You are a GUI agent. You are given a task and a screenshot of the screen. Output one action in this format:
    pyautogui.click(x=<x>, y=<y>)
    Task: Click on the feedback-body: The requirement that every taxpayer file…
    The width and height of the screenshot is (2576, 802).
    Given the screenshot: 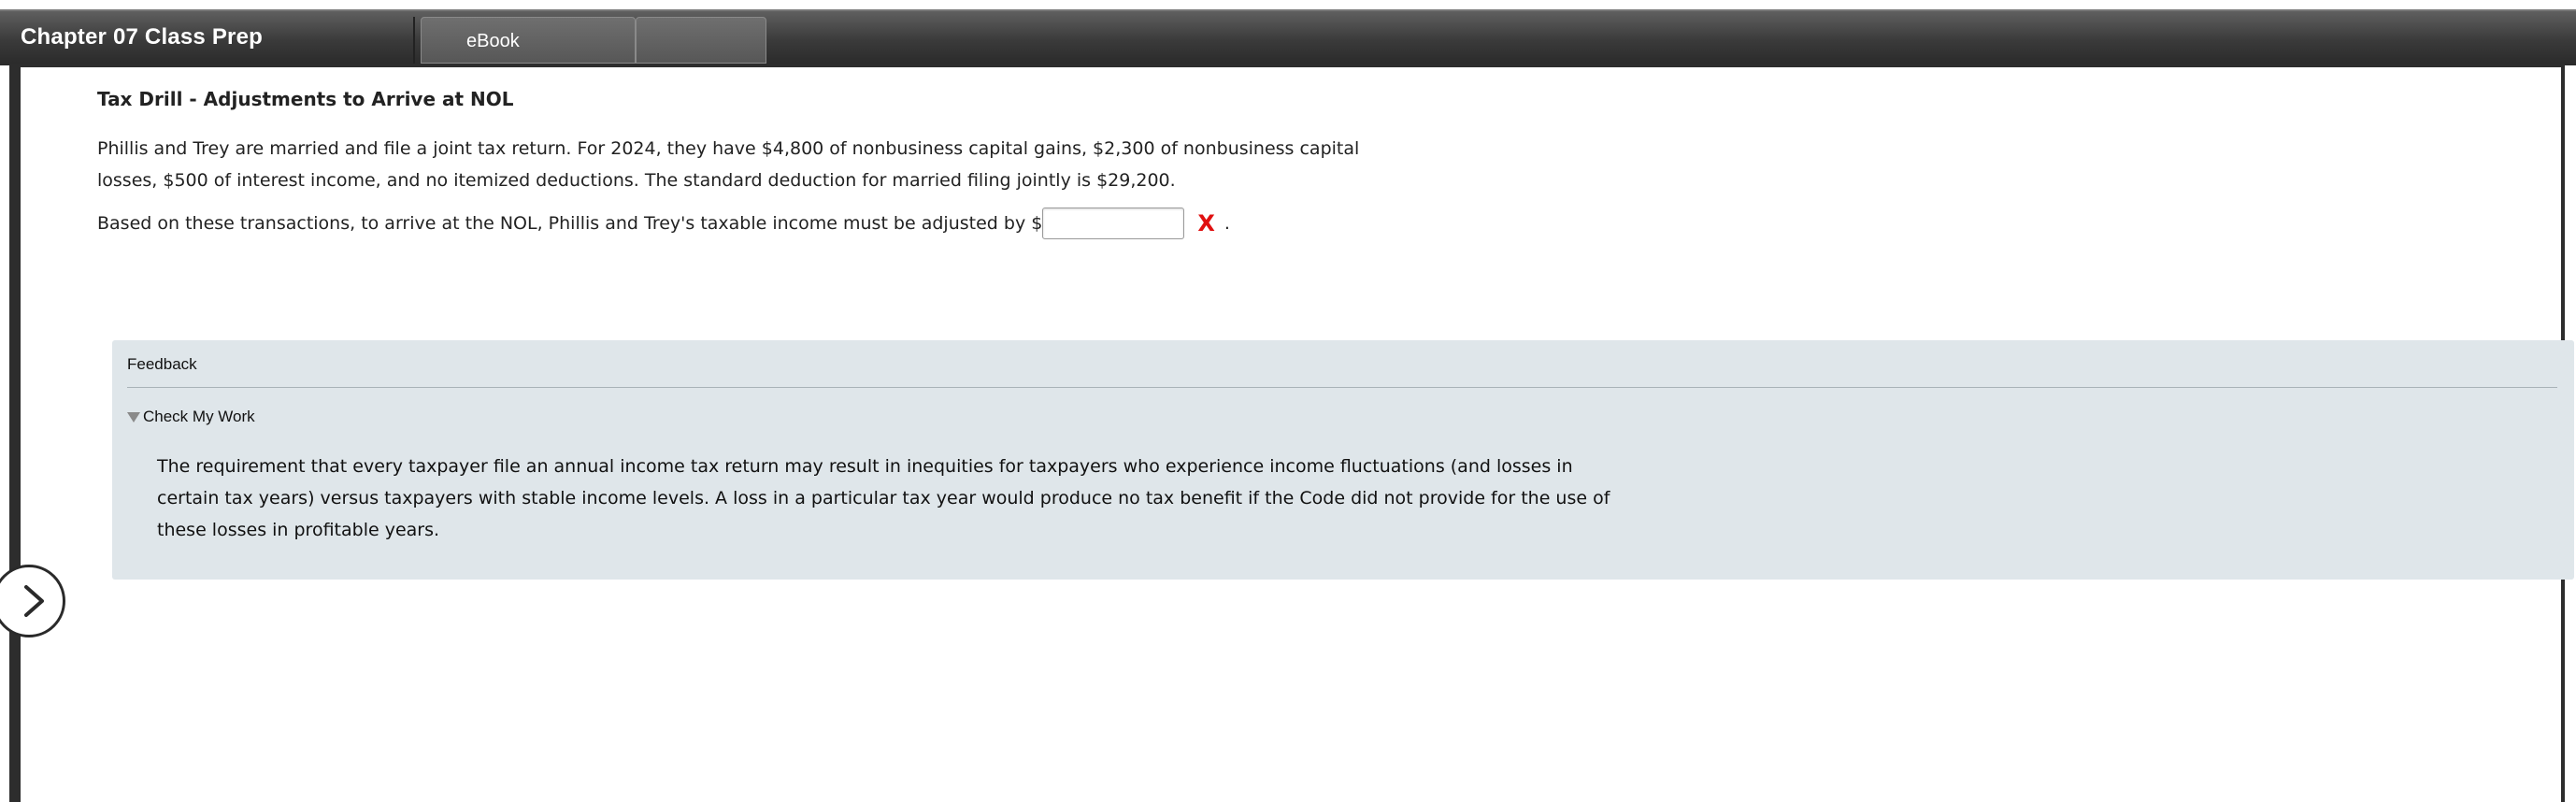 What is the action you would take?
    pyautogui.click(x=883, y=498)
    